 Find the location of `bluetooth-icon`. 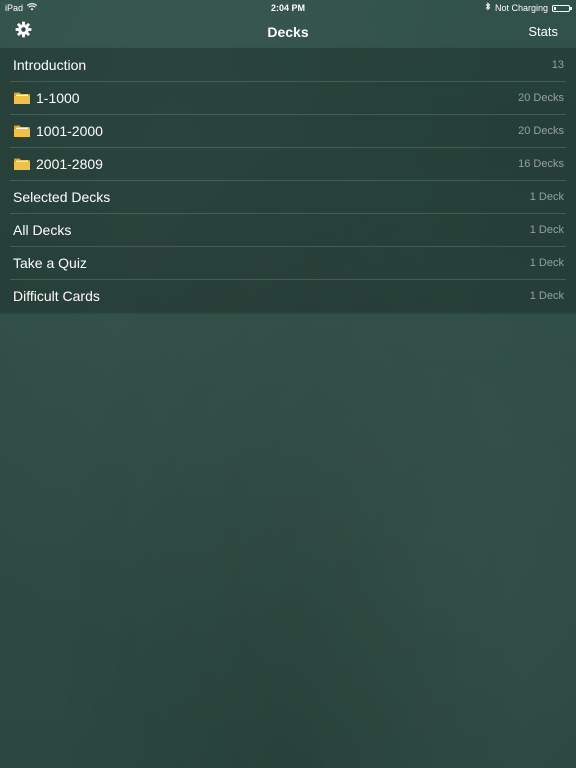

bluetooth-icon is located at coordinates (488, 8).